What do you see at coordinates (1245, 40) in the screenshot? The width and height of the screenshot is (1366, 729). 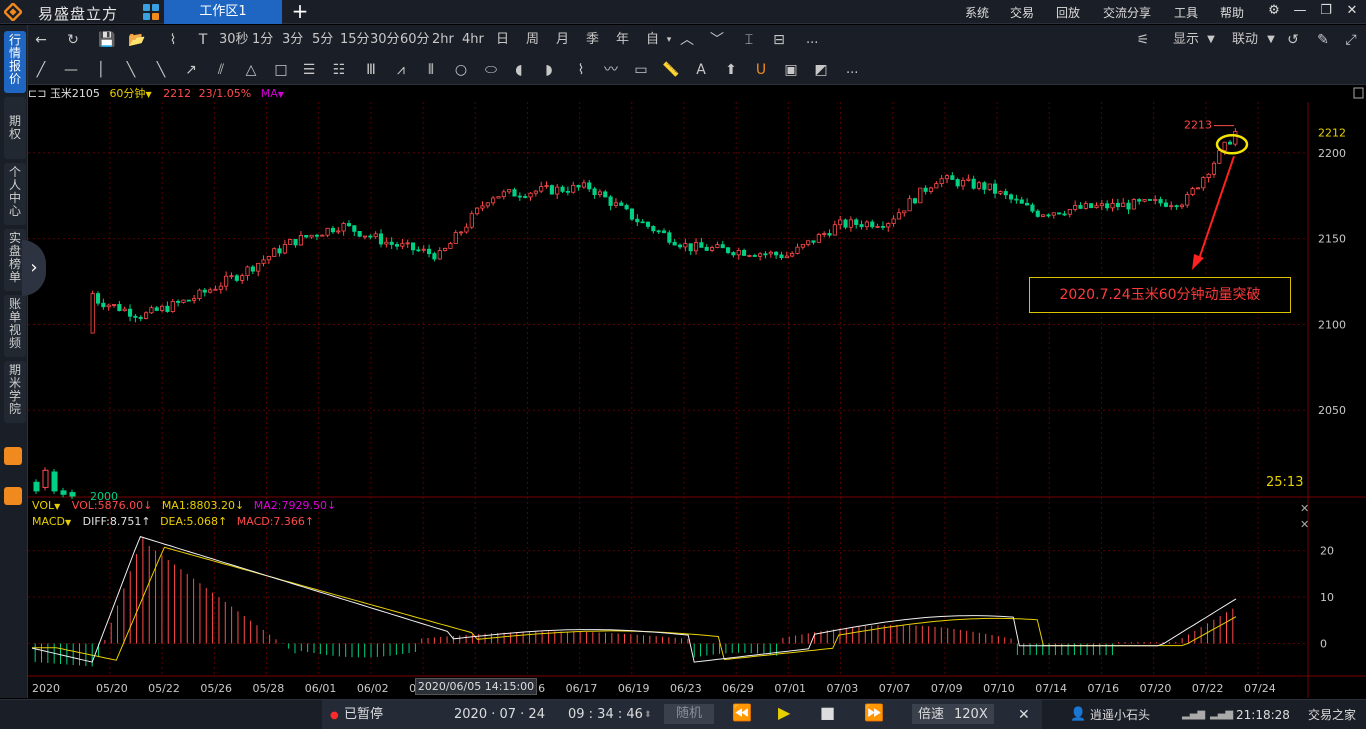 I see `link-dropdown: 联动` at bounding box center [1245, 40].